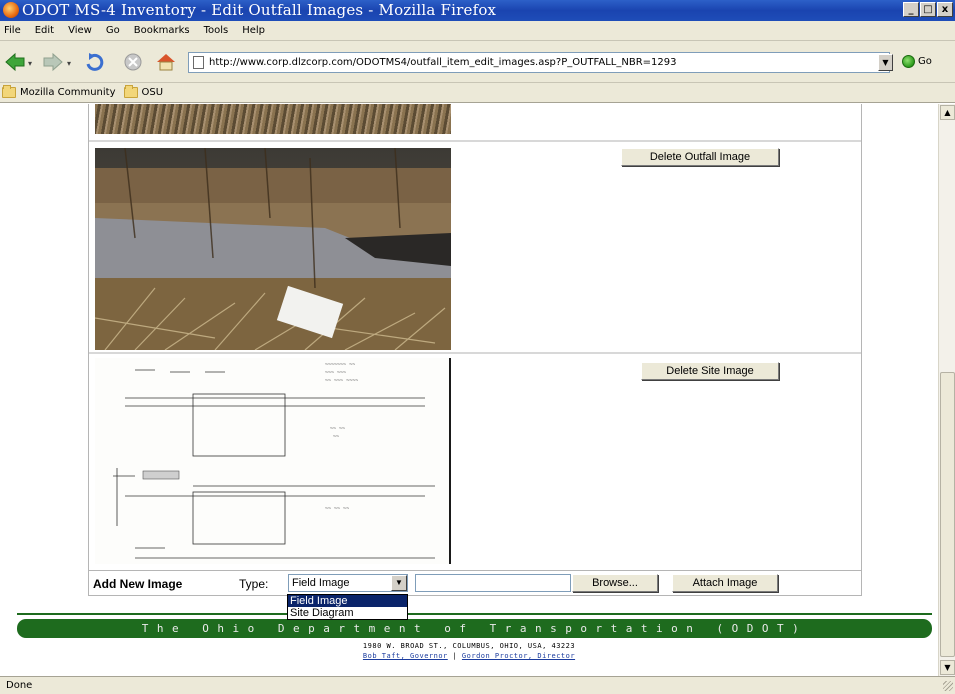 Image resolution: width=955 pixels, height=694 pixels. What do you see at coordinates (518, 656) in the screenshot?
I see `director-link: Gordon Proctor, Director` at bounding box center [518, 656].